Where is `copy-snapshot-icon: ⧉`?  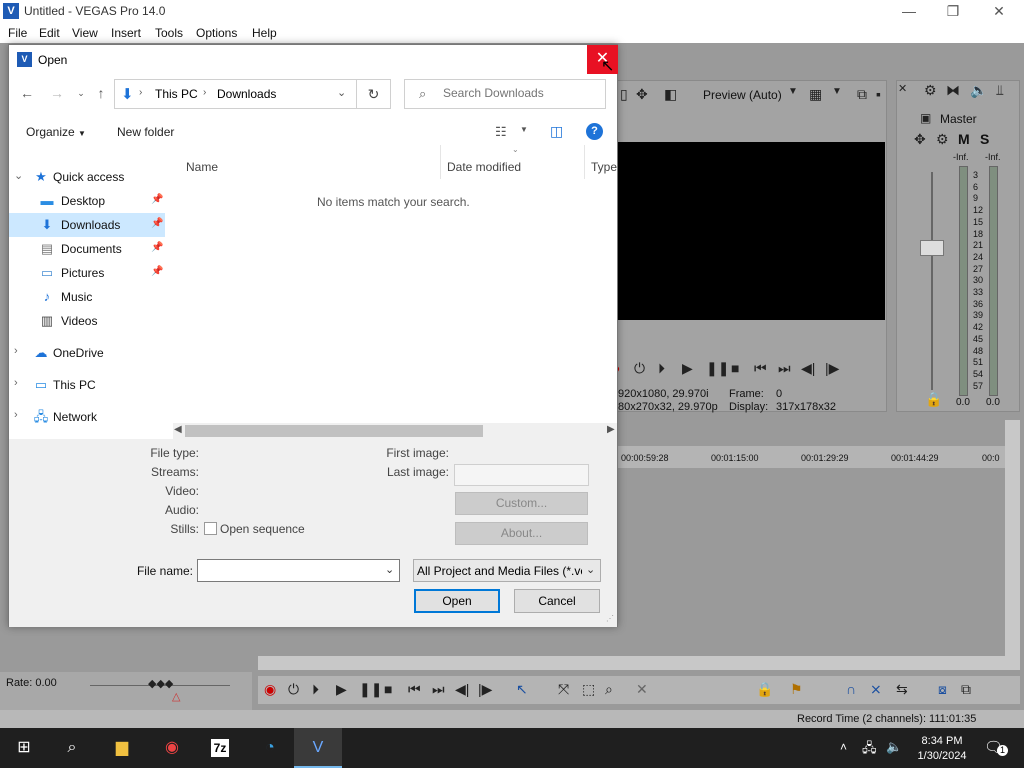
copy-snapshot-icon: ⧉ is located at coordinates (862, 94).